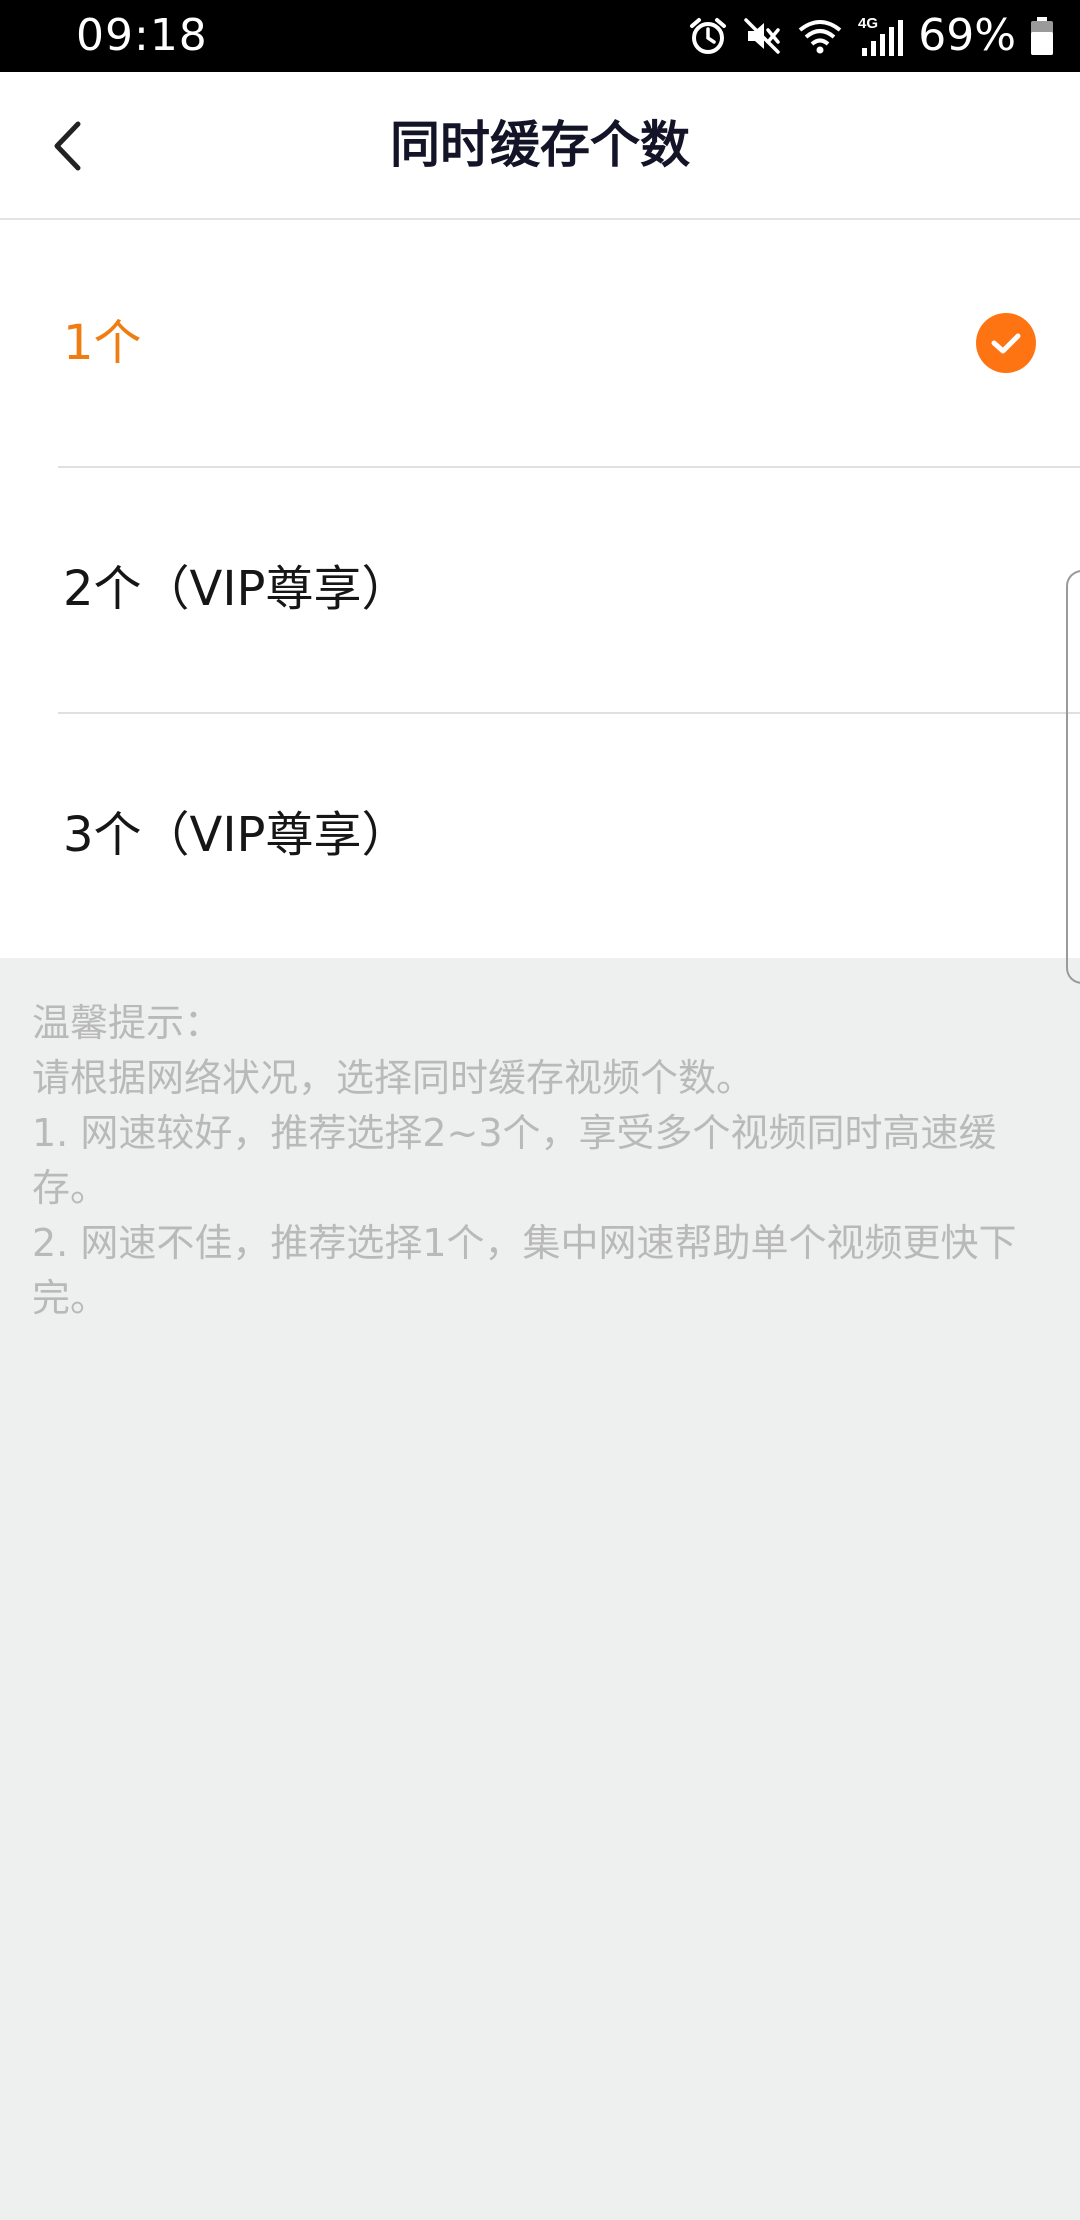  What do you see at coordinates (762, 36) in the screenshot?
I see `mute-icon` at bounding box center [762, 36].